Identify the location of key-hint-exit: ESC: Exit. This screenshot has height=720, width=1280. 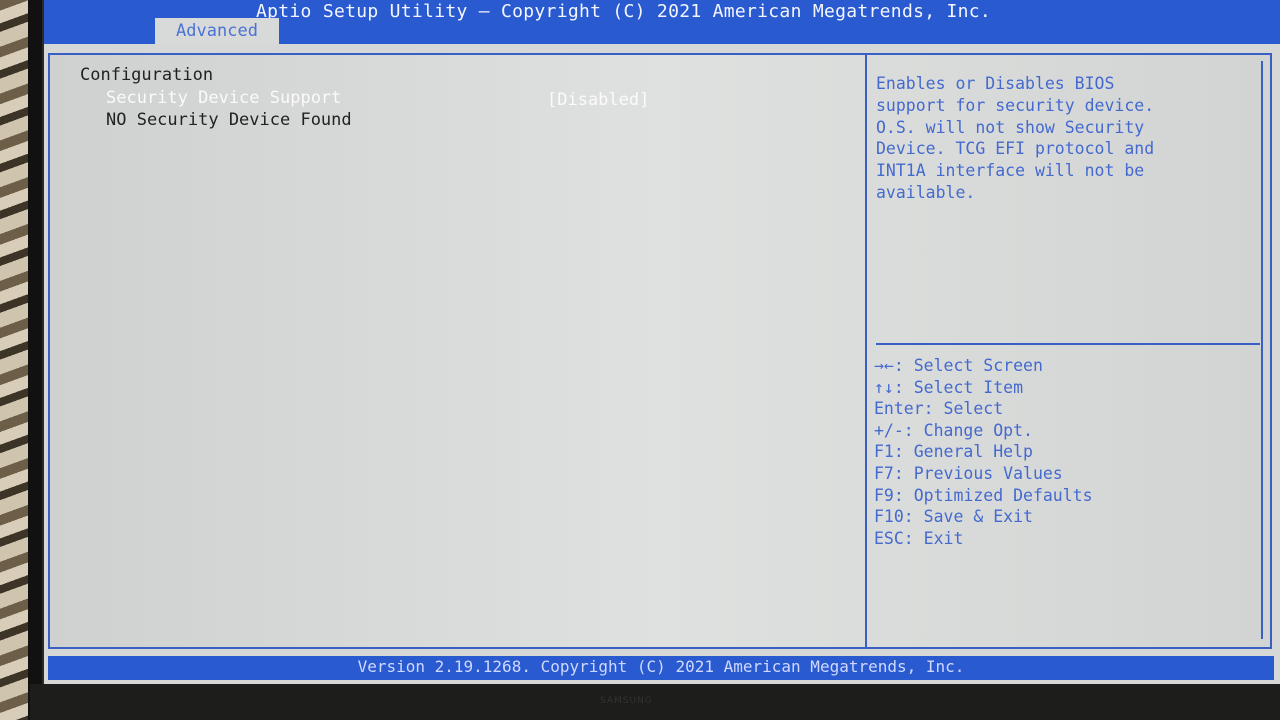
(919, 538).